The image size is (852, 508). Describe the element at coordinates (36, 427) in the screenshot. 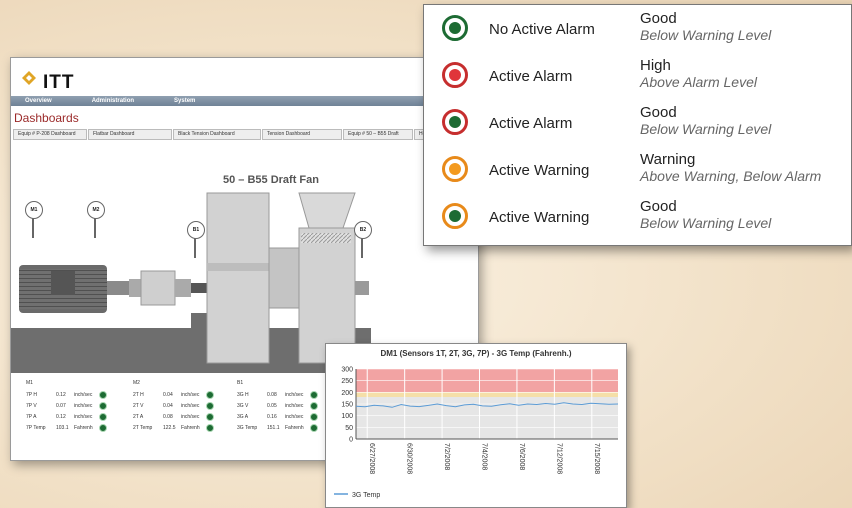

I see `reading-name: 7P Temp` at that location.